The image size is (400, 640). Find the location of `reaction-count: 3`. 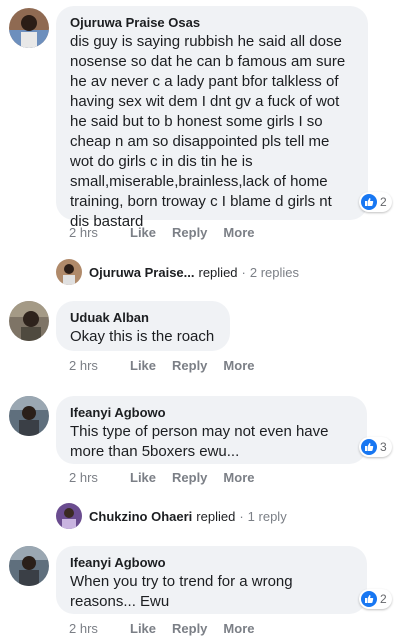

reaction-count: 3 is located at coordinates (375, 447).